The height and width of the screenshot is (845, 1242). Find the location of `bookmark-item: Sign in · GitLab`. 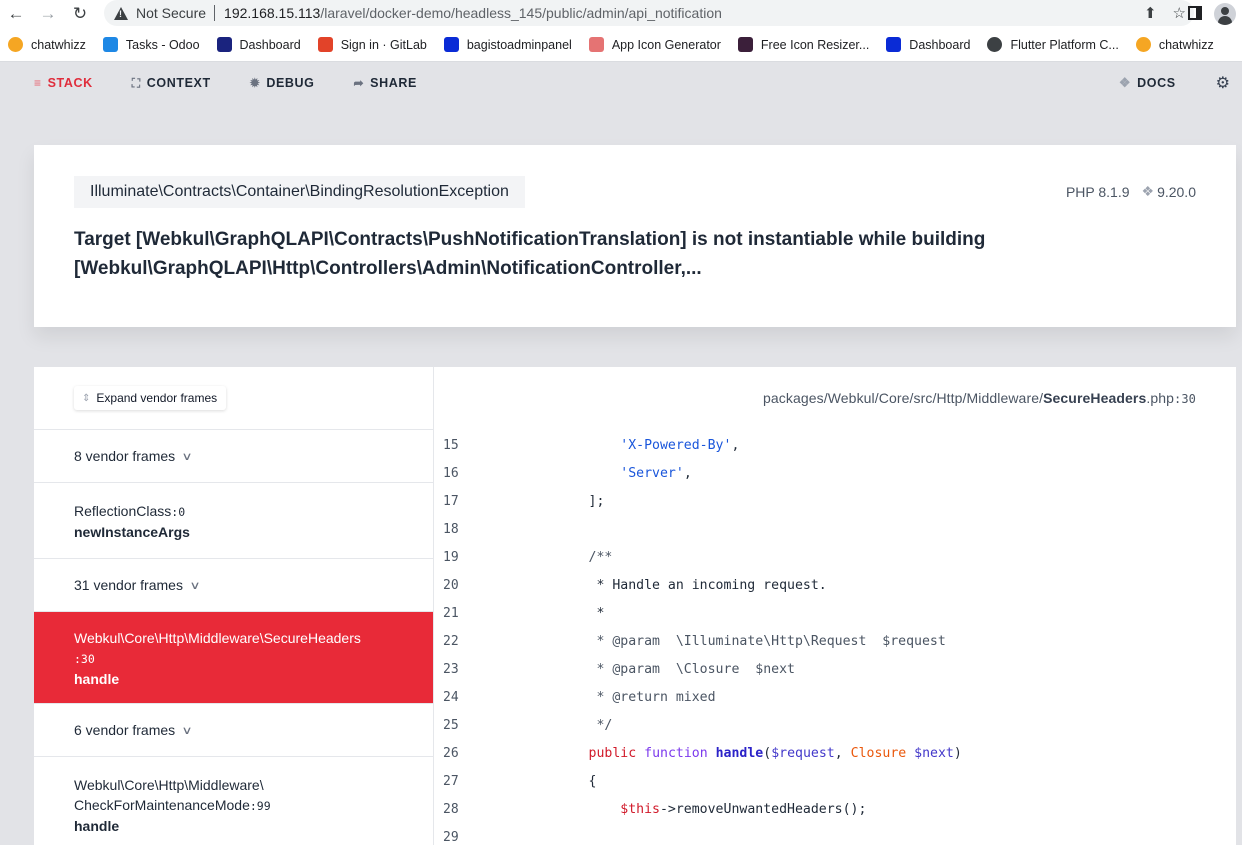

bookmark-item: Sign in · GitLab is located at coordinates (372, 44).